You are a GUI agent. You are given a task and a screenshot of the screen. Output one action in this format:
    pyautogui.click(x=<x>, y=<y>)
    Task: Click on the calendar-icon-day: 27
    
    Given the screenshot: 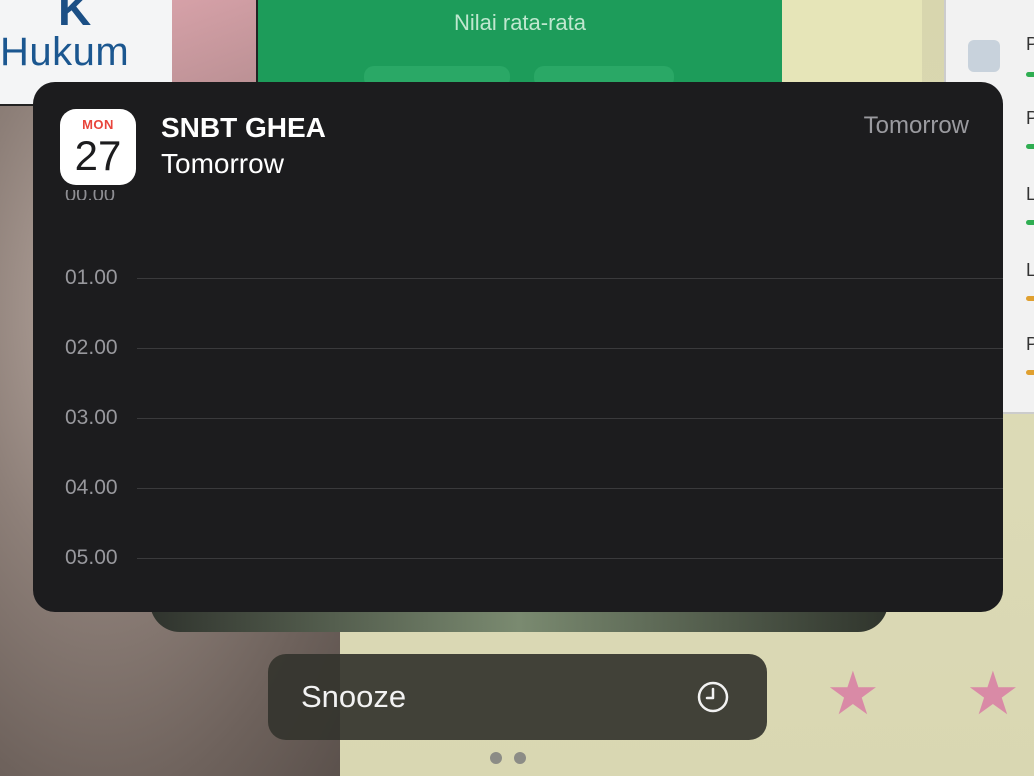 What is the action you would take?
    pyautogui.click(x=98, y=155)
    